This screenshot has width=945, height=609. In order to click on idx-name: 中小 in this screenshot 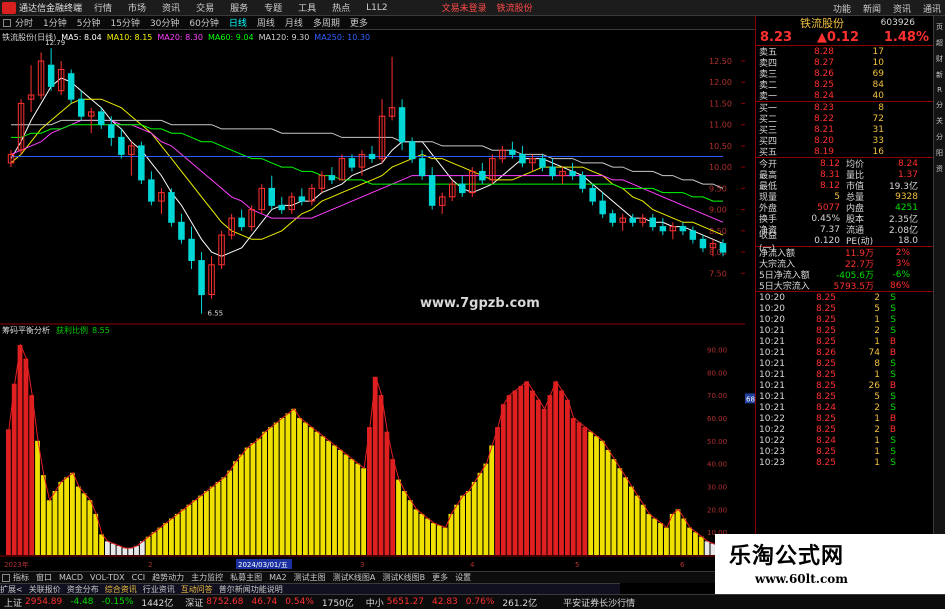, I will do `click(375, 602)`.